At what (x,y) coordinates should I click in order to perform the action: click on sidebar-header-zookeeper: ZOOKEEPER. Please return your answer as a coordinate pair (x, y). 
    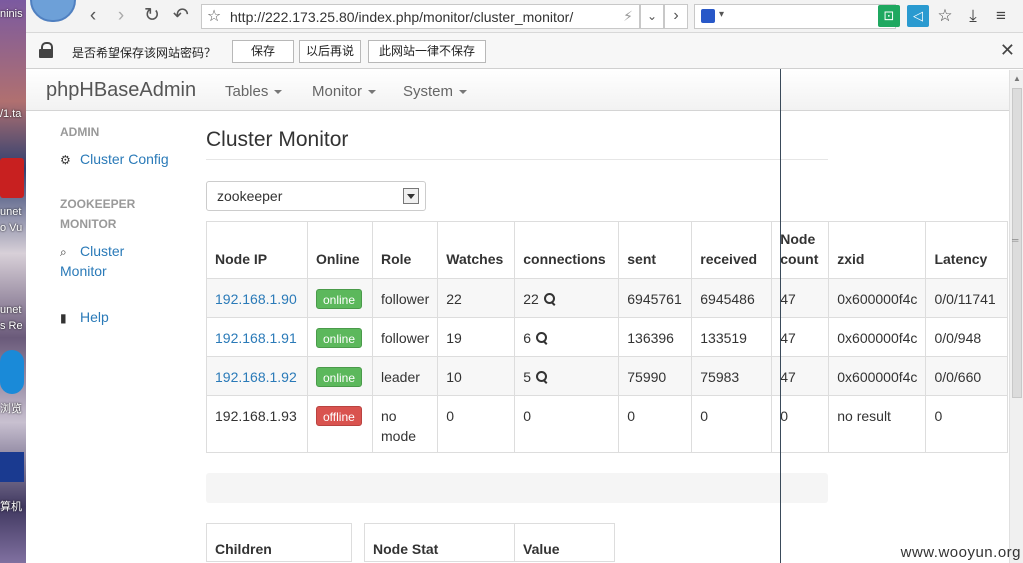
    Looking at the image, I should click on (98, 204).